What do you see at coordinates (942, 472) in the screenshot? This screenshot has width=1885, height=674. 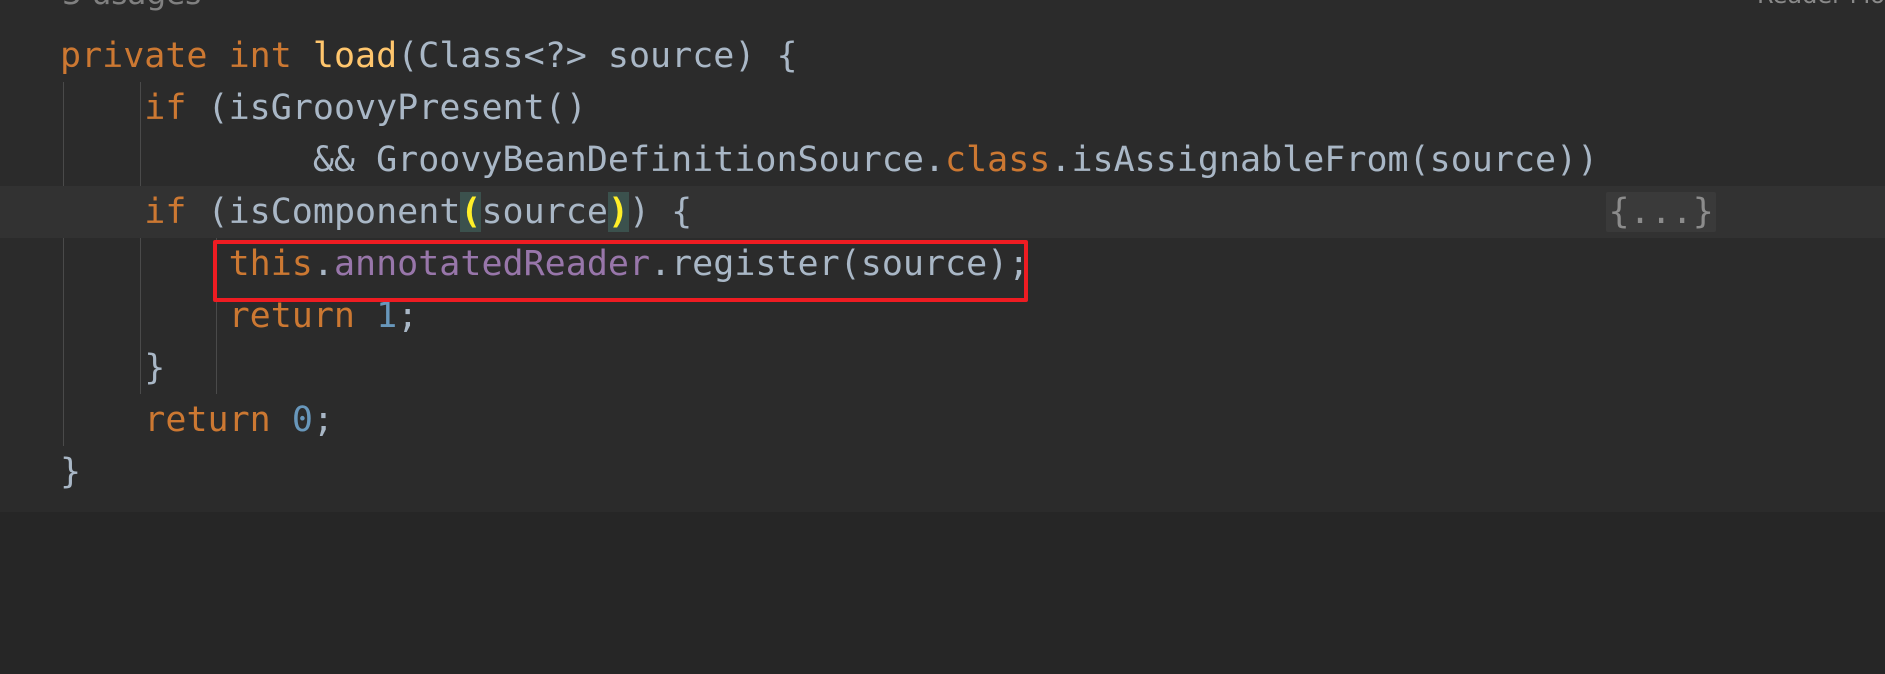 I see `line-close-method: }` at bounding box center [942, 472].